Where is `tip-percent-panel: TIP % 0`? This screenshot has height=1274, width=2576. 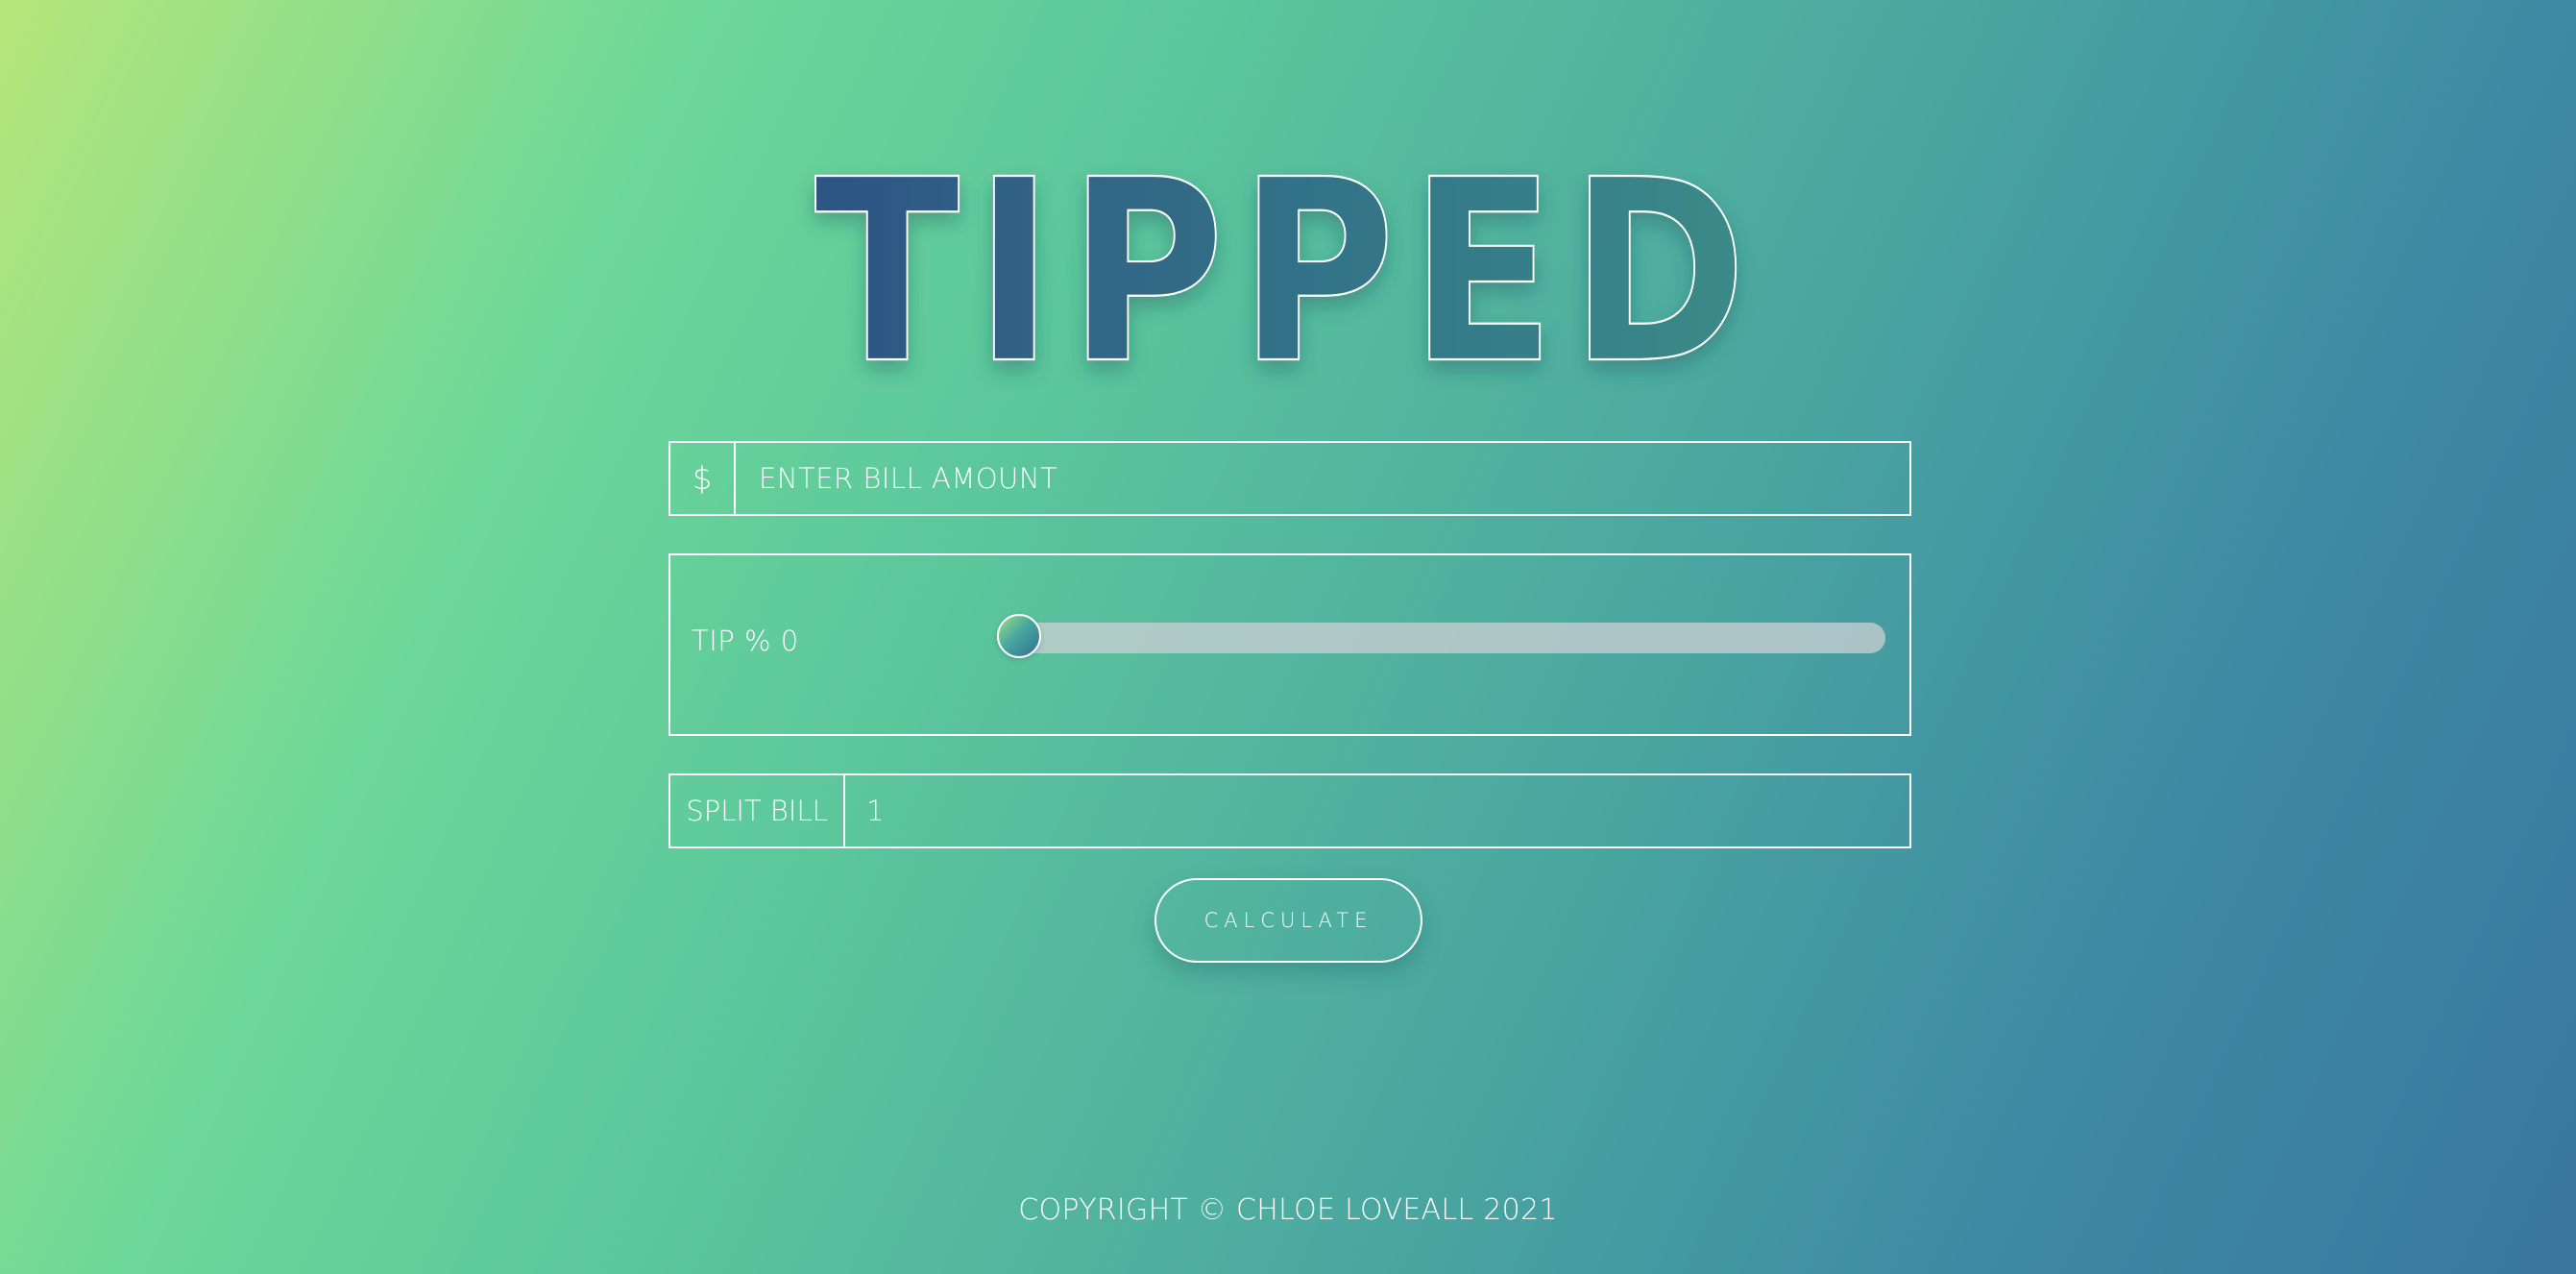 tip-percent-panel: TIP % 0 is located at coordinates (1290, 645).